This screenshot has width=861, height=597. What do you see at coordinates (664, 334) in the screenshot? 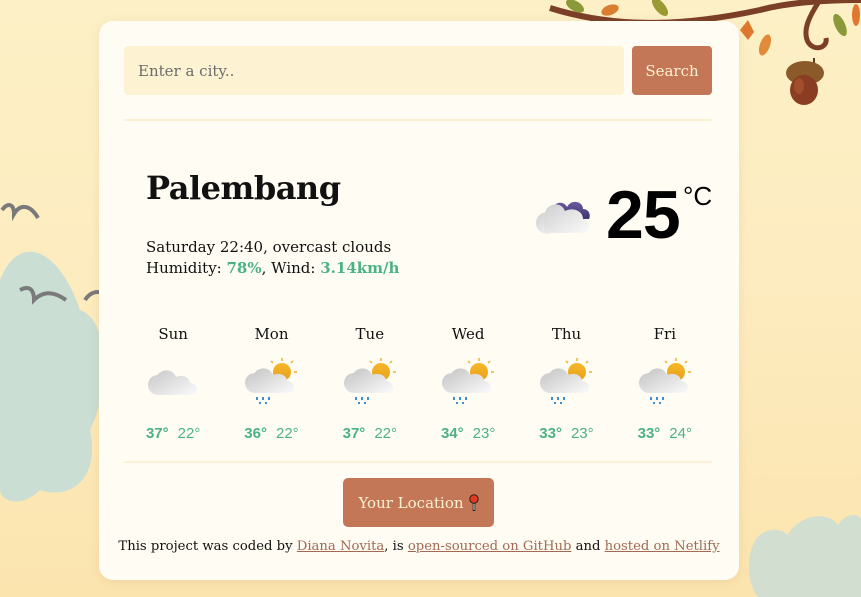
I see `forecast-day-name: Fri` at bounding box center [664, 334].